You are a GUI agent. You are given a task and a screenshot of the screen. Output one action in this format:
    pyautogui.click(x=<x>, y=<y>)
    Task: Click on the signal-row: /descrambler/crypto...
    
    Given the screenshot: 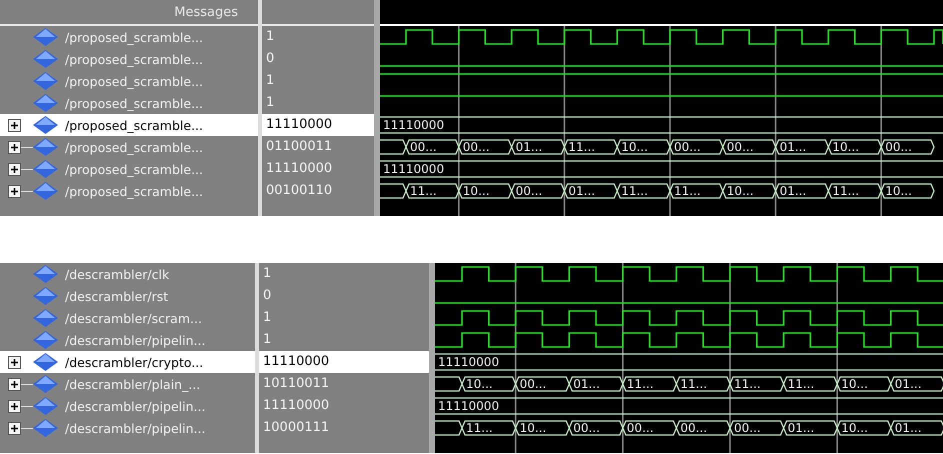 What is the action you would take?
    pyautogui.click(x=127, y=362)
    